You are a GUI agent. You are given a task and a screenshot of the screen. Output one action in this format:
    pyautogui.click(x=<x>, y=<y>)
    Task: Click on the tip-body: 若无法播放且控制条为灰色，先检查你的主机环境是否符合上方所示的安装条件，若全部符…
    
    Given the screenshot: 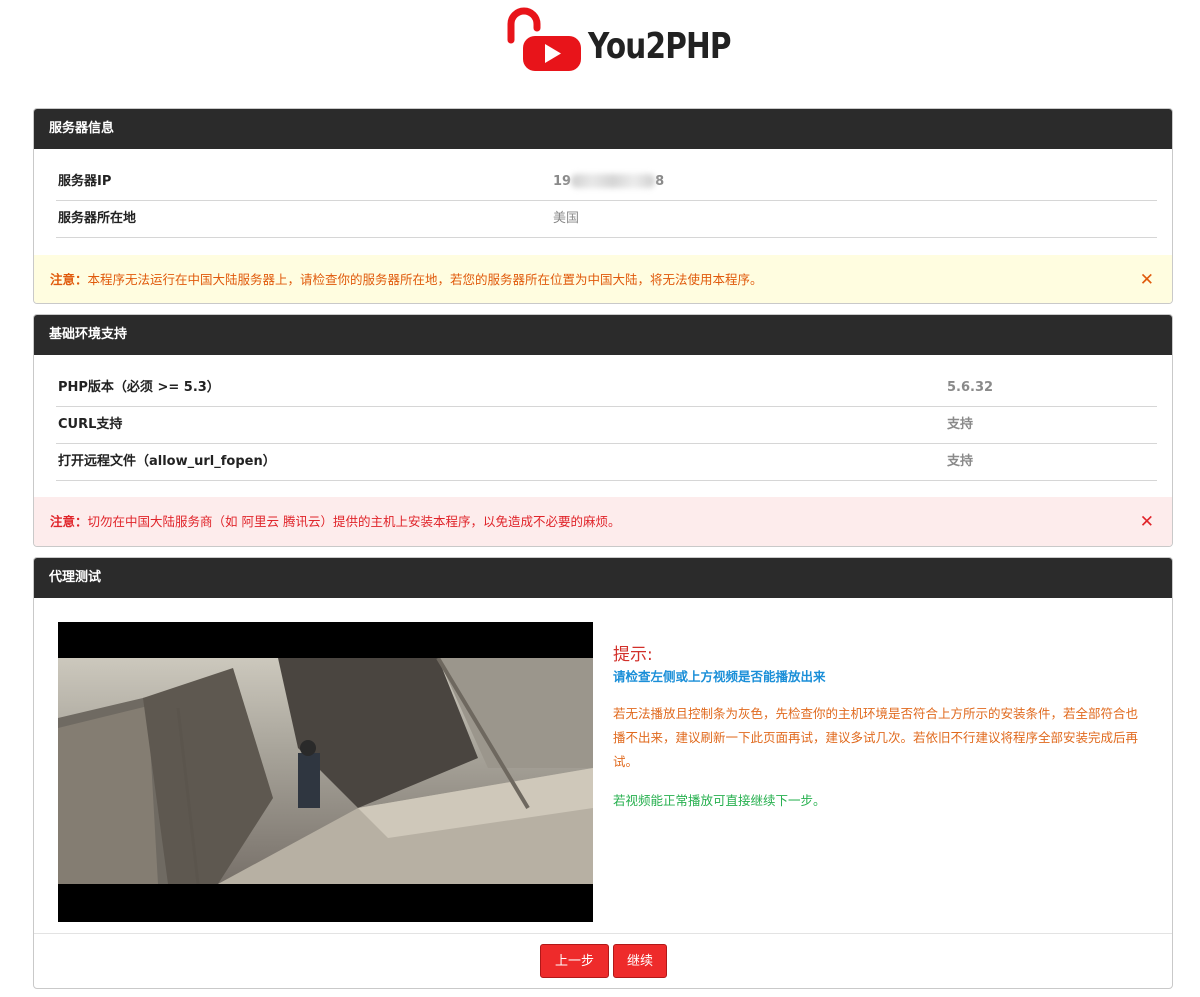 What is the action you would take?
    pyautogui.click(x=876, y=737)
    